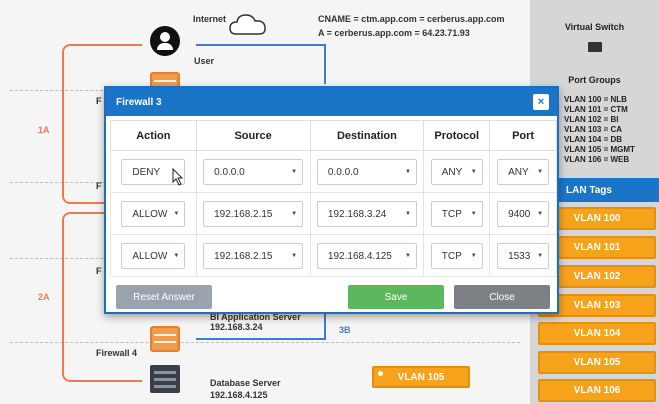 This screenshot has height=404, width=659. Describe the element at coordinates (165, 339) in the screenshot. I see `firewall-4-icon` at that location.